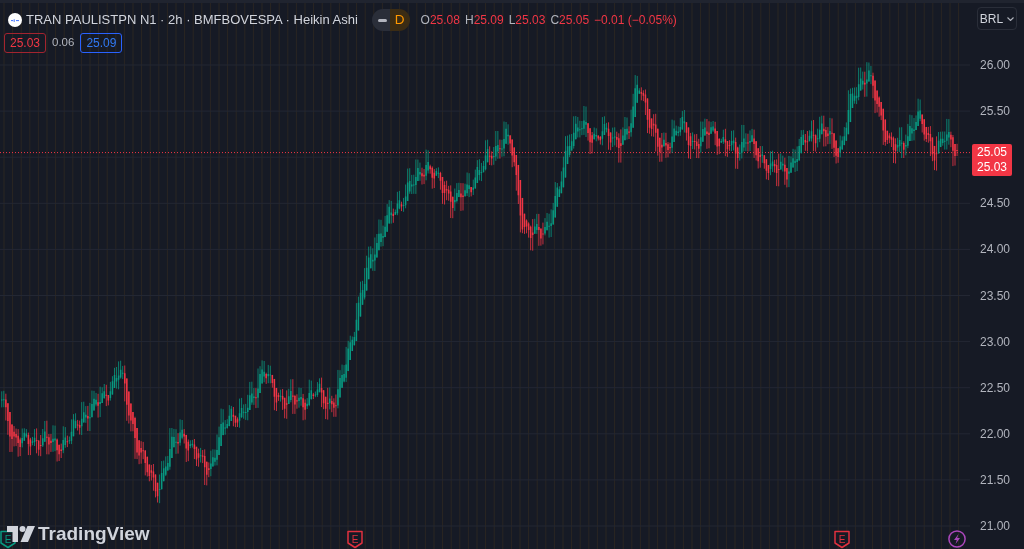 This screenshot has height=549, width=1024. What do you see at coordinates (1011, 18) in the screenshot?
I see `chevron-down-icon` at bounding box center [1011, 18].